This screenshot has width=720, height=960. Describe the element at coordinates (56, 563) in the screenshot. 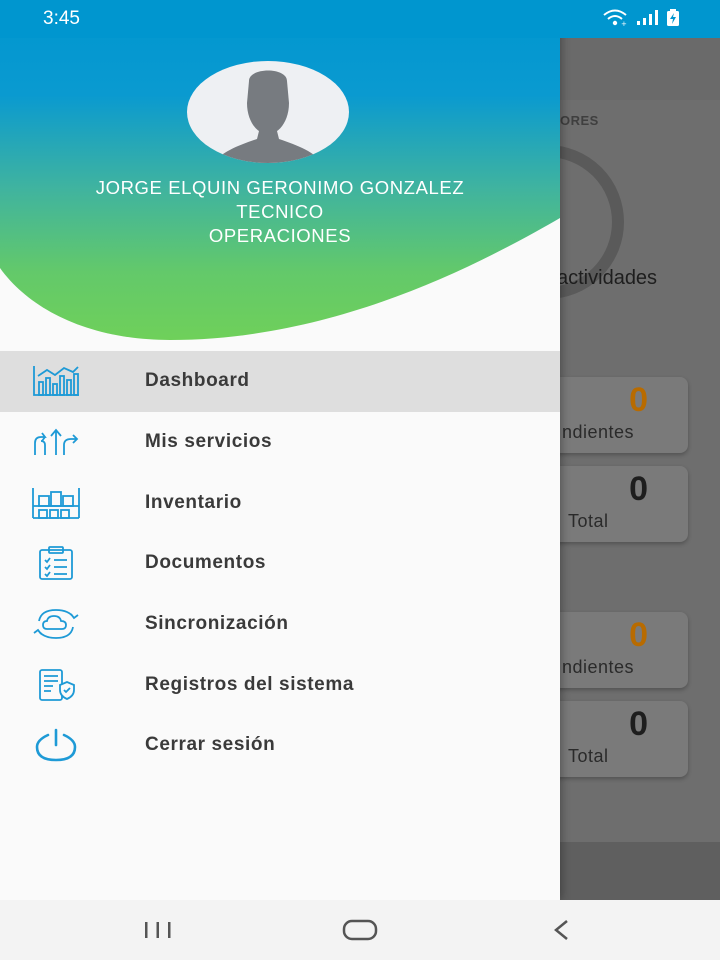

I see `clipboard-checklist-icon` at that location.